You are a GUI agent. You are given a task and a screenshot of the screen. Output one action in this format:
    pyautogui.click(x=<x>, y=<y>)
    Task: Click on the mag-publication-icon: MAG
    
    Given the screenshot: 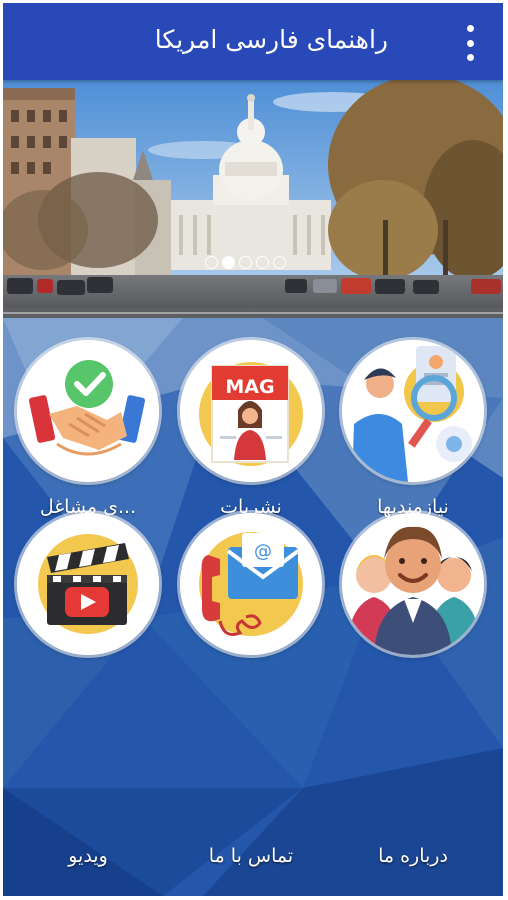 What is the action you would take?
    pyautogui.click(x=251, y=411)
    